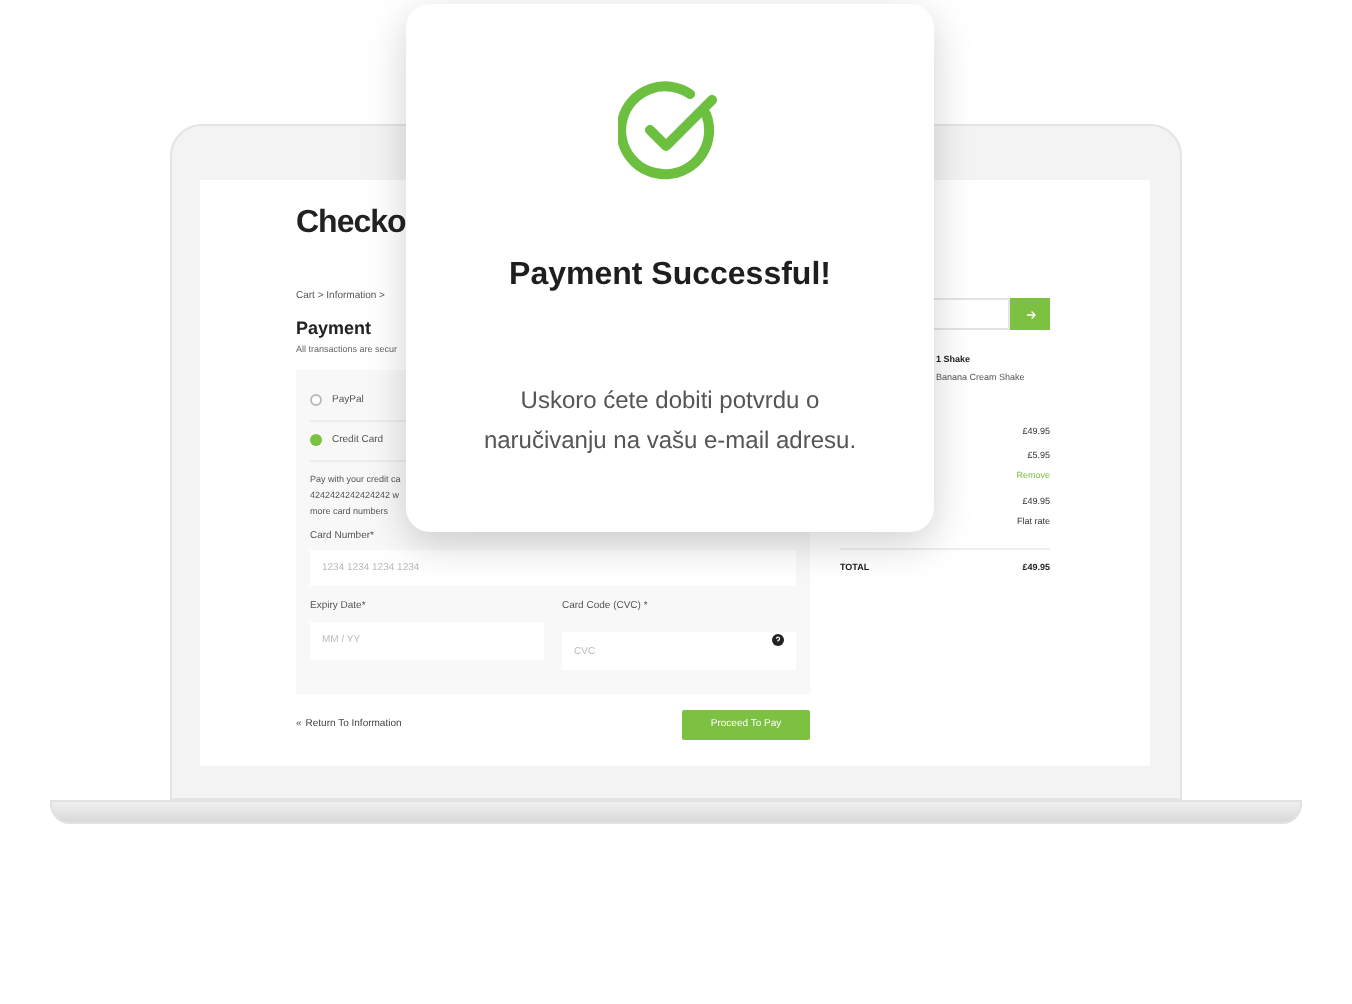 The height and width of the screenshot is (1004, 1352). I want to click on section-title: Payment, so click(334, 328).